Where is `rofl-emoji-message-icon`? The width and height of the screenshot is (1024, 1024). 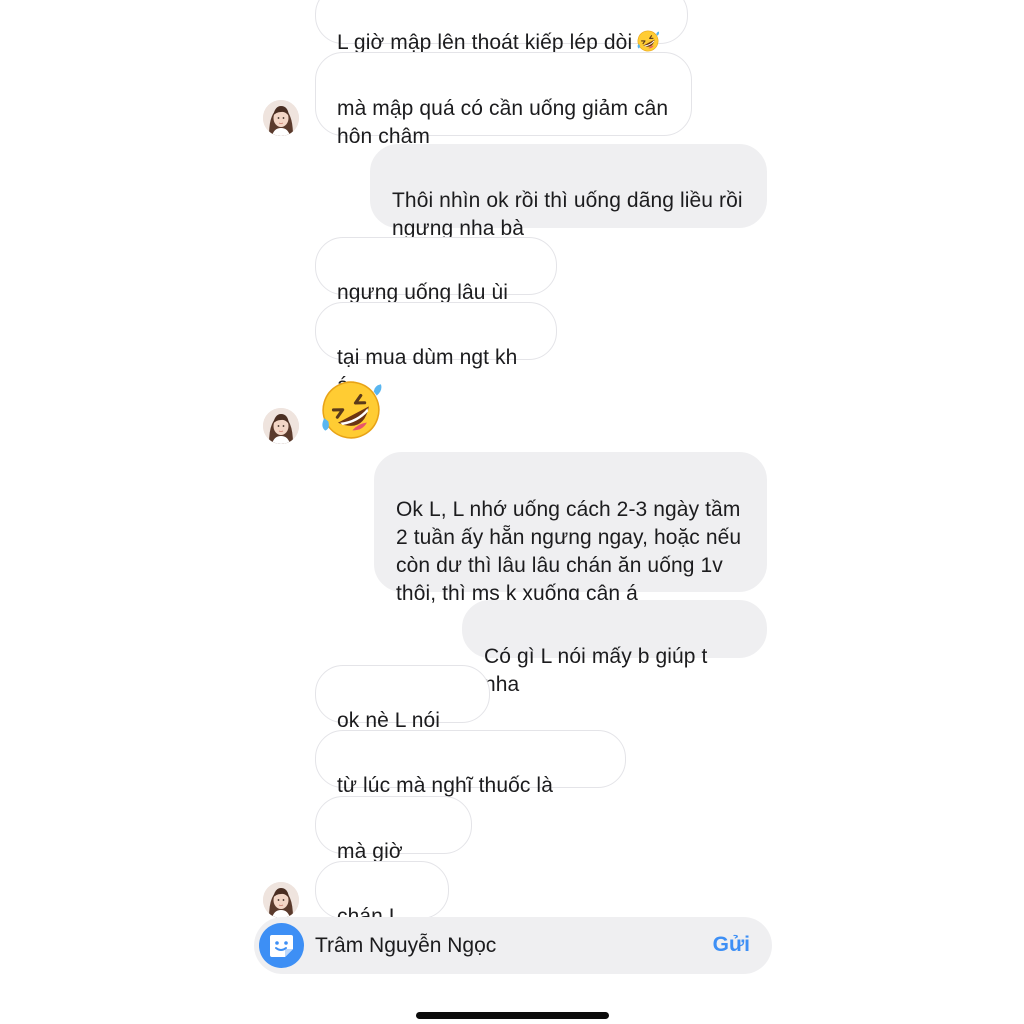
rofl-emoji-message-icon is located at coordinates (351, 410).